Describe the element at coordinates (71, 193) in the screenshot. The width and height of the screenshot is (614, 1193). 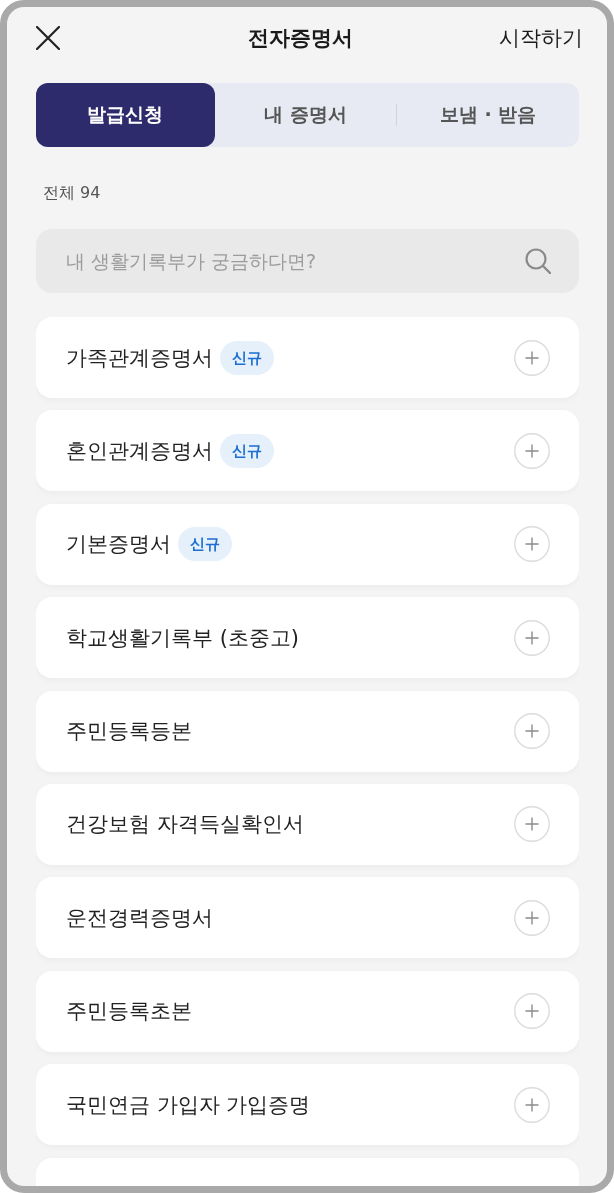
I see `total-count: 전체 94` at that location.